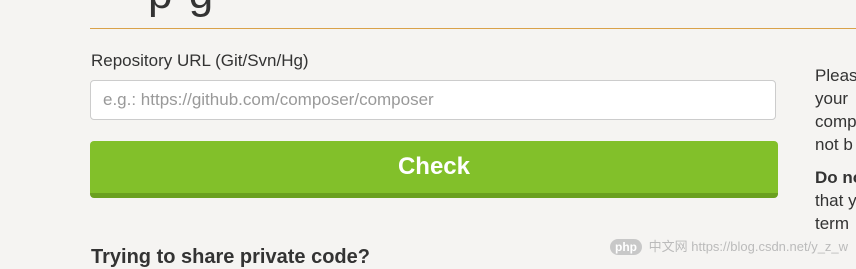 The height and width of the screenshot is (269, 856). Describe the element at coordinates (834, 144) in the screenshot. I see `sidebar-line: not b` at that location.